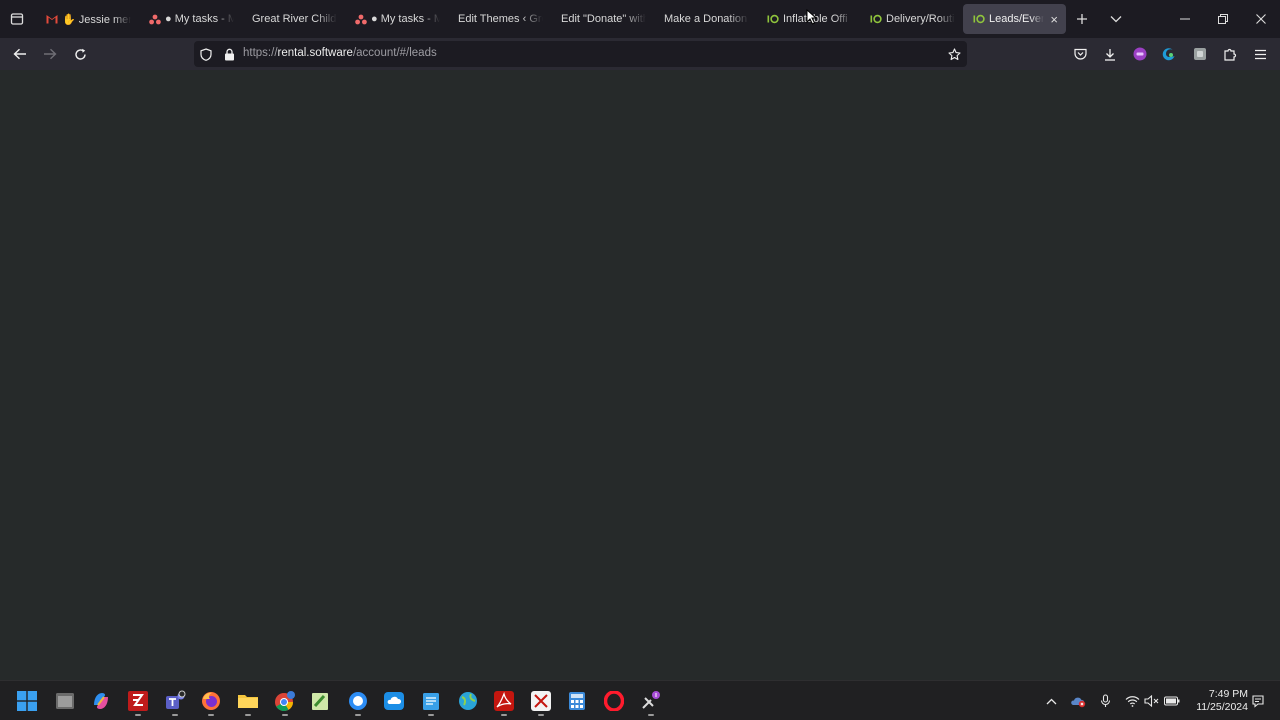 The image size is (1280, 720). What do you see at coordinates (190, 19) in the screenshot?
I see `tab-asana-tasks: ● My tasks - M` at bounding box center [190, 19].